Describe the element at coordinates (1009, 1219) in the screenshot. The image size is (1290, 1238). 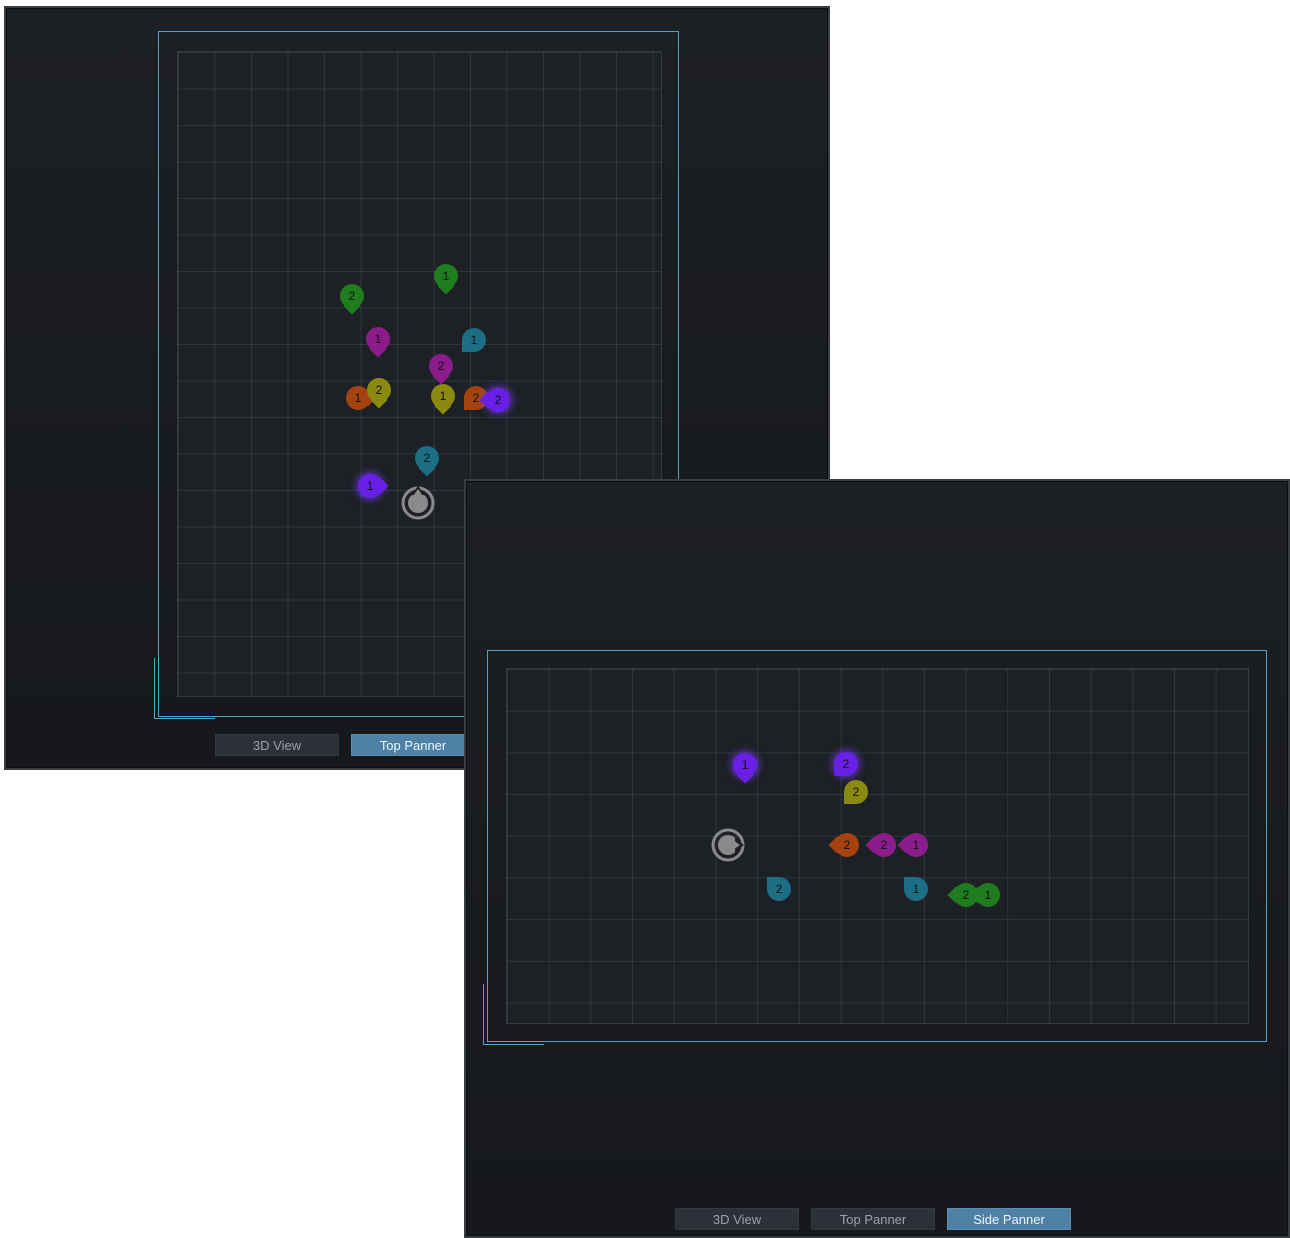
I see `tab-side-panner: Side Panner` at that location.